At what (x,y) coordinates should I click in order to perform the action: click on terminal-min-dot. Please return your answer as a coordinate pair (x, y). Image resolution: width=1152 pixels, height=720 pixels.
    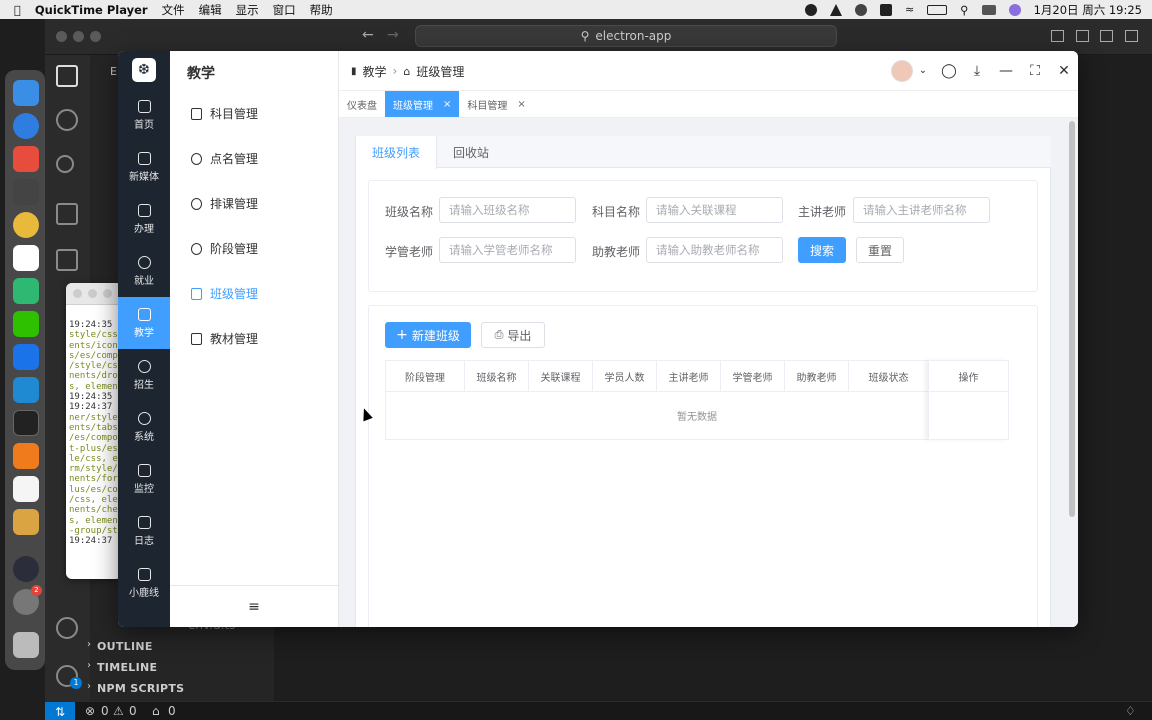
    Looking at the image, I should click on (92, 293).